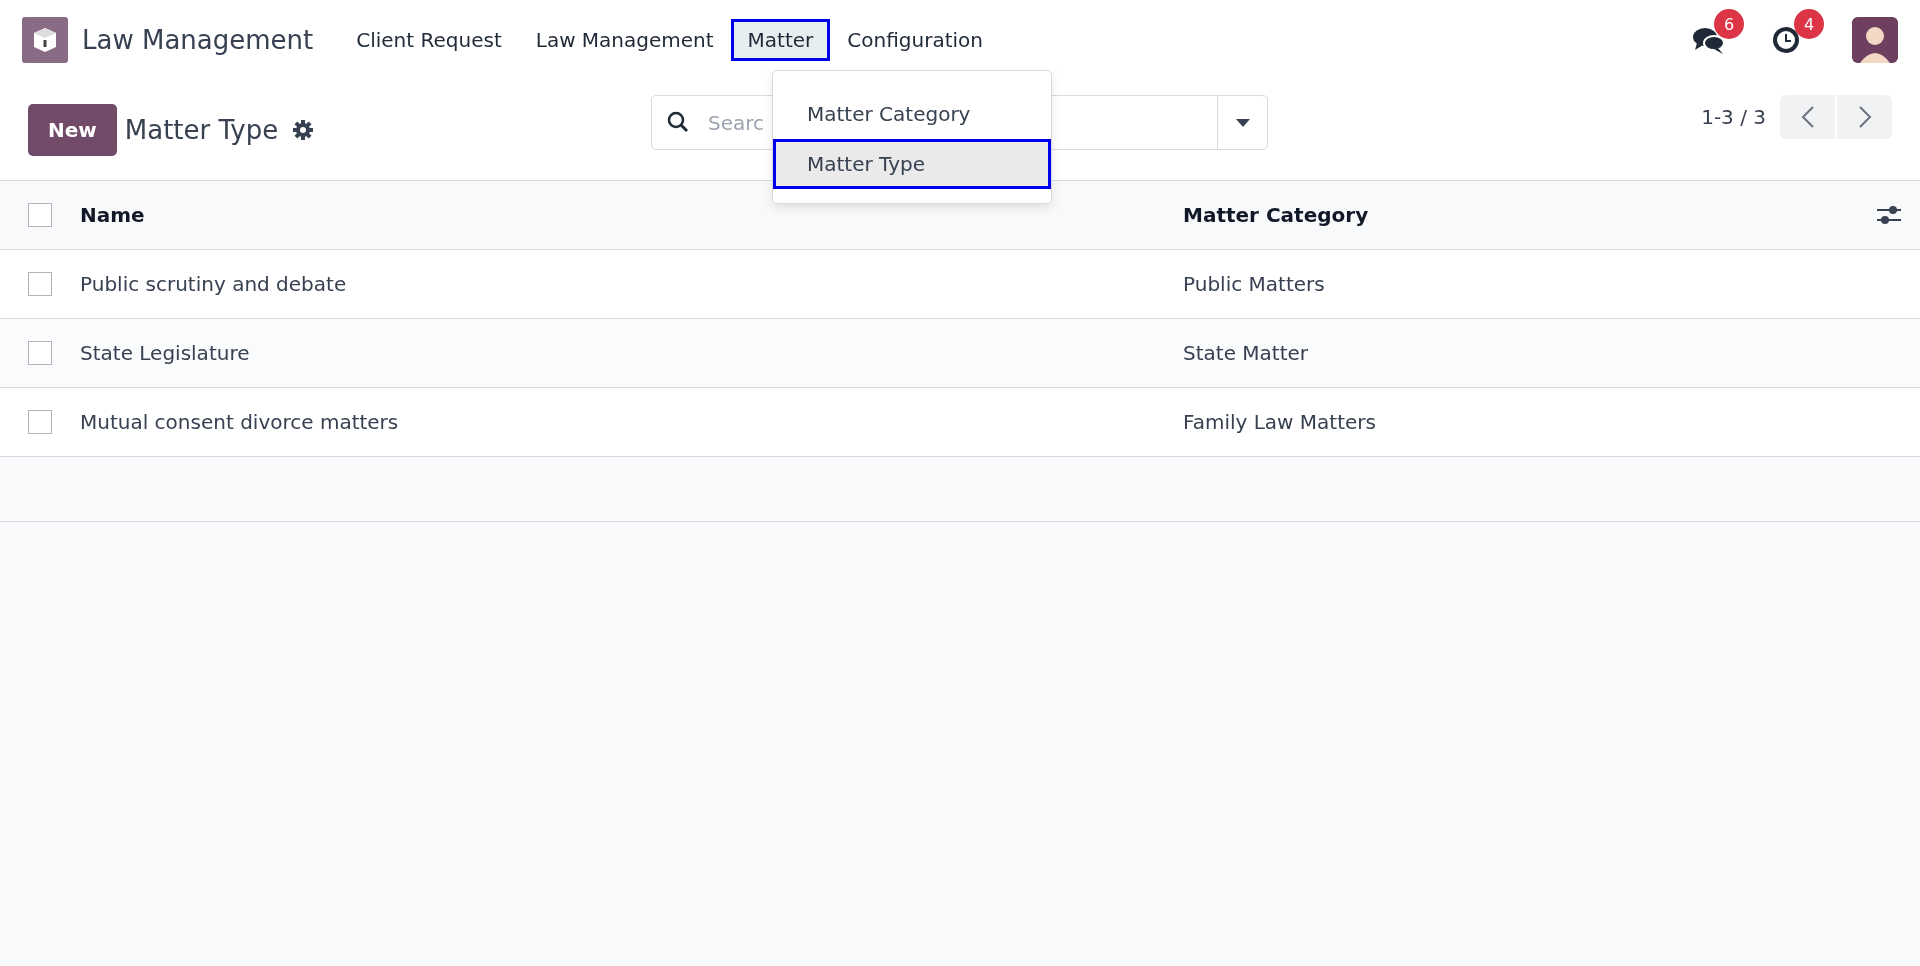  What do you see at coordinates (780, 40) in the screenshot?
I see `menu-item: Matter` at bounding box center [780, 40].